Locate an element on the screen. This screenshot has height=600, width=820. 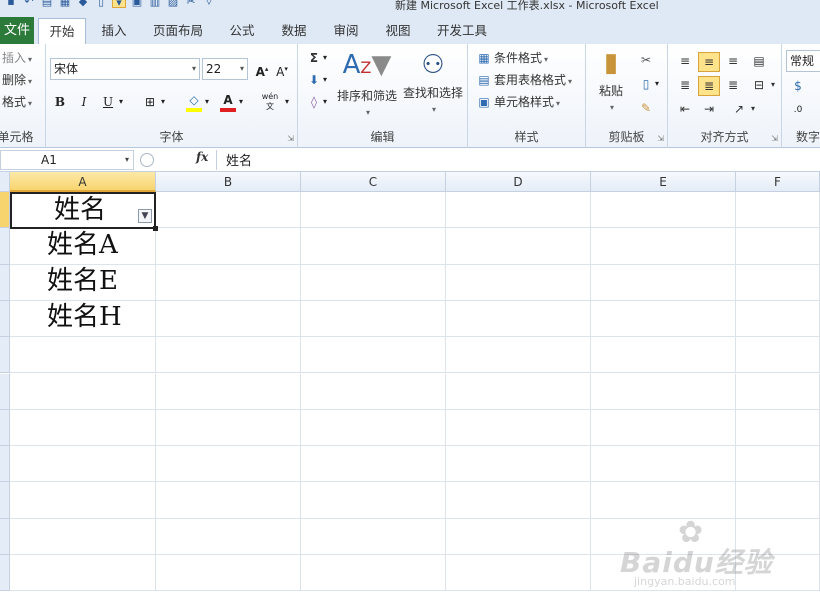
font-size-combo: 22 ▾ is located at coordinates (225, 69).